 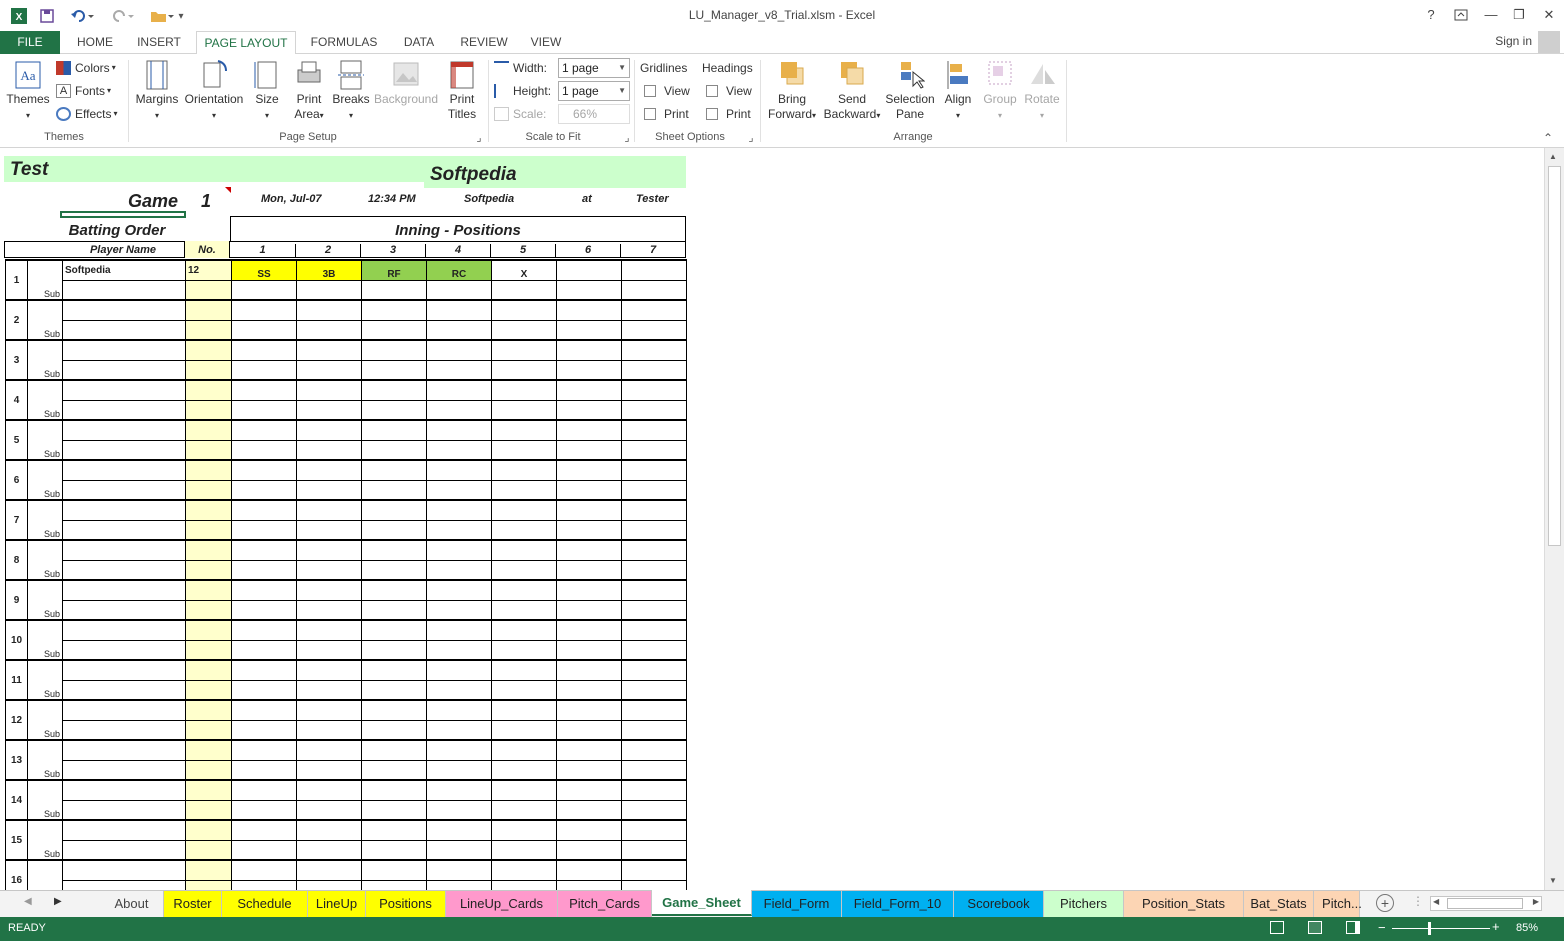 I want to click on sheet-tab-scorebook: Scorebook, so click(x=999, y=904).